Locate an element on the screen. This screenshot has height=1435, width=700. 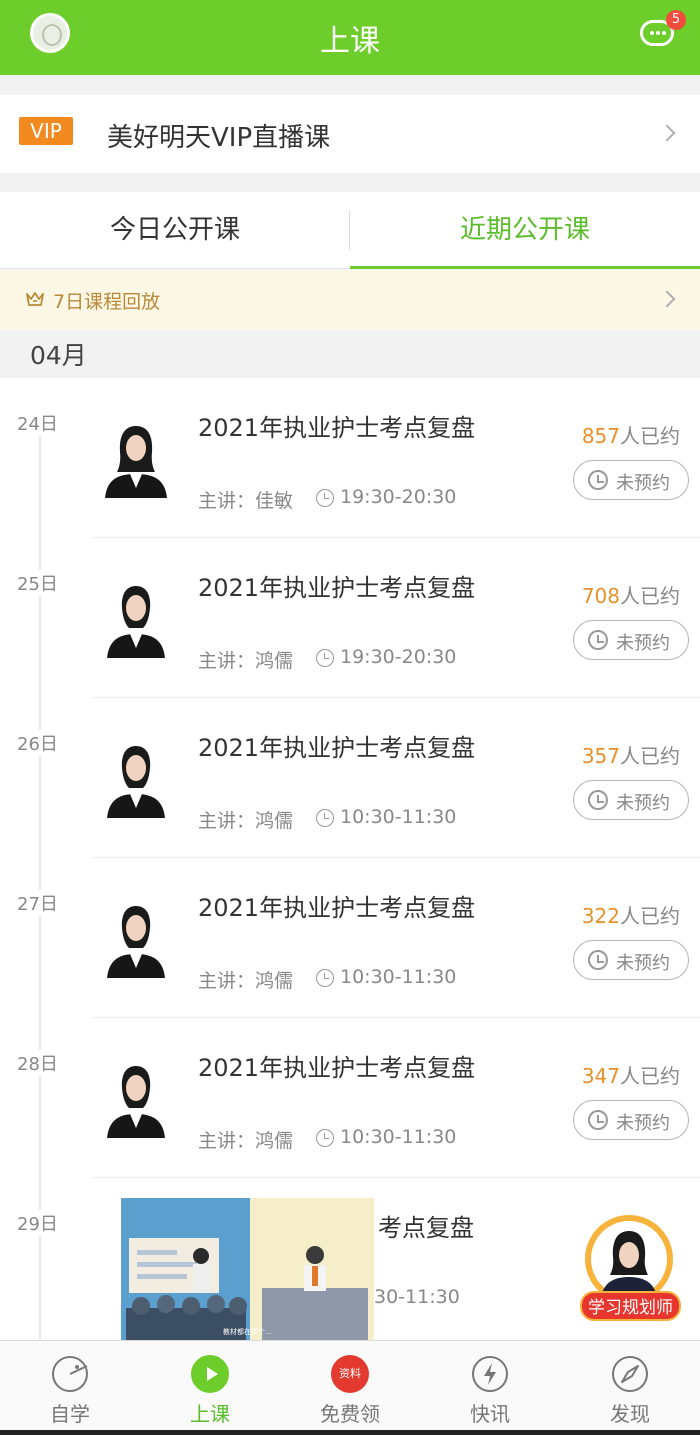
tab-recent-open-class: 近期公开课 is located at coordinates (525, 230).